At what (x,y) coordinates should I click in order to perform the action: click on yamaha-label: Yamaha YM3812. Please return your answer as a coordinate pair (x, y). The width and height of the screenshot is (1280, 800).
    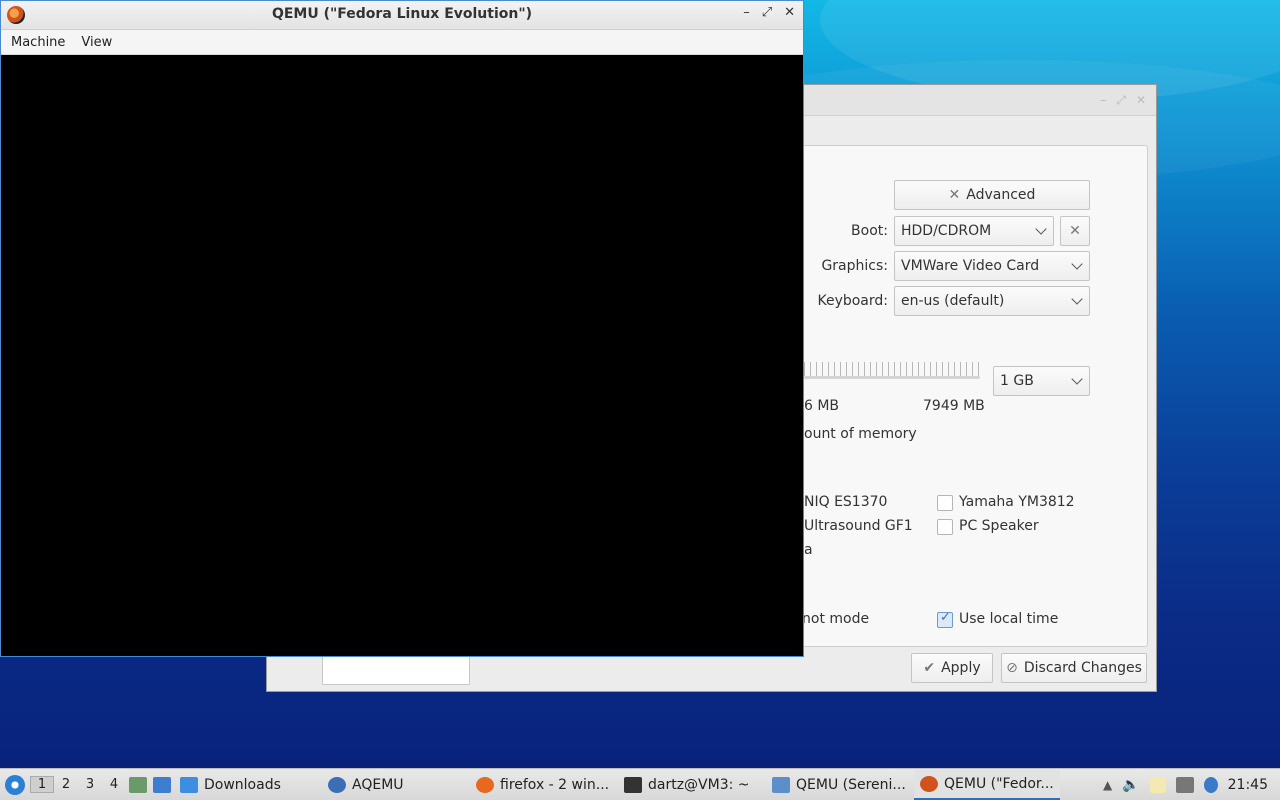
    Looking at the image, I should click on (1017, 502).